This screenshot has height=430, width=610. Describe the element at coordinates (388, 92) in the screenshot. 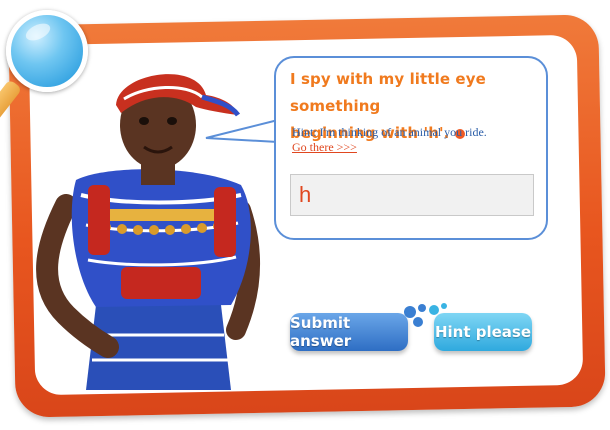

I see `prompt-line-1: I spy with my little eye something` at that location.